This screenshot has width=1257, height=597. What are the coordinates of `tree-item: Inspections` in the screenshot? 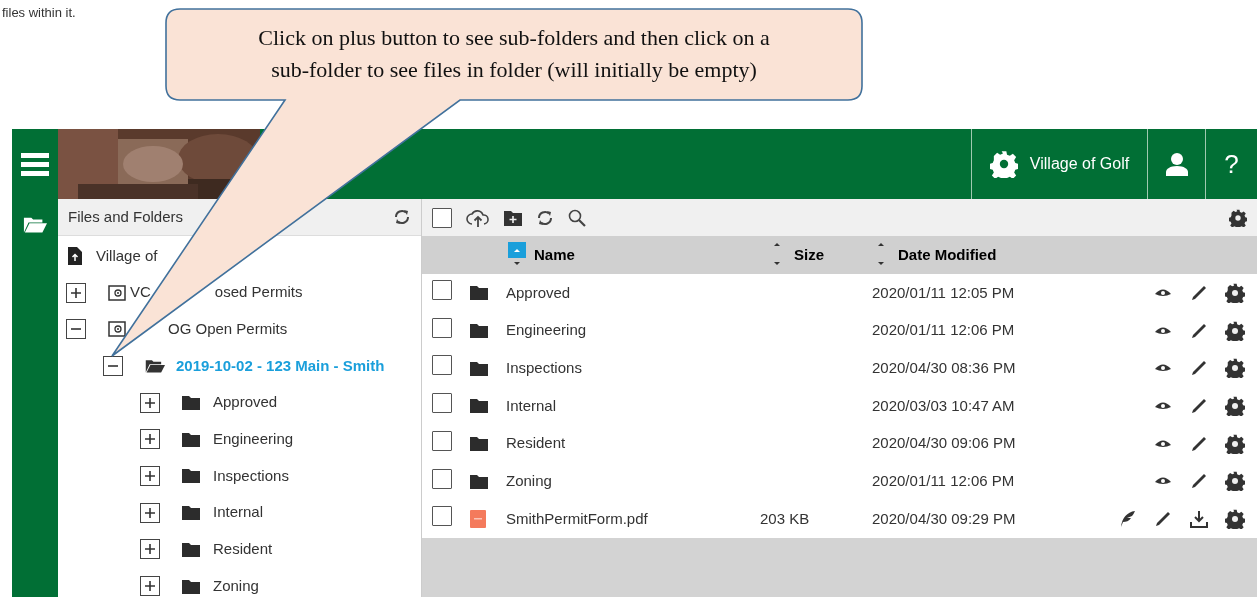 It's located at (251, 476).